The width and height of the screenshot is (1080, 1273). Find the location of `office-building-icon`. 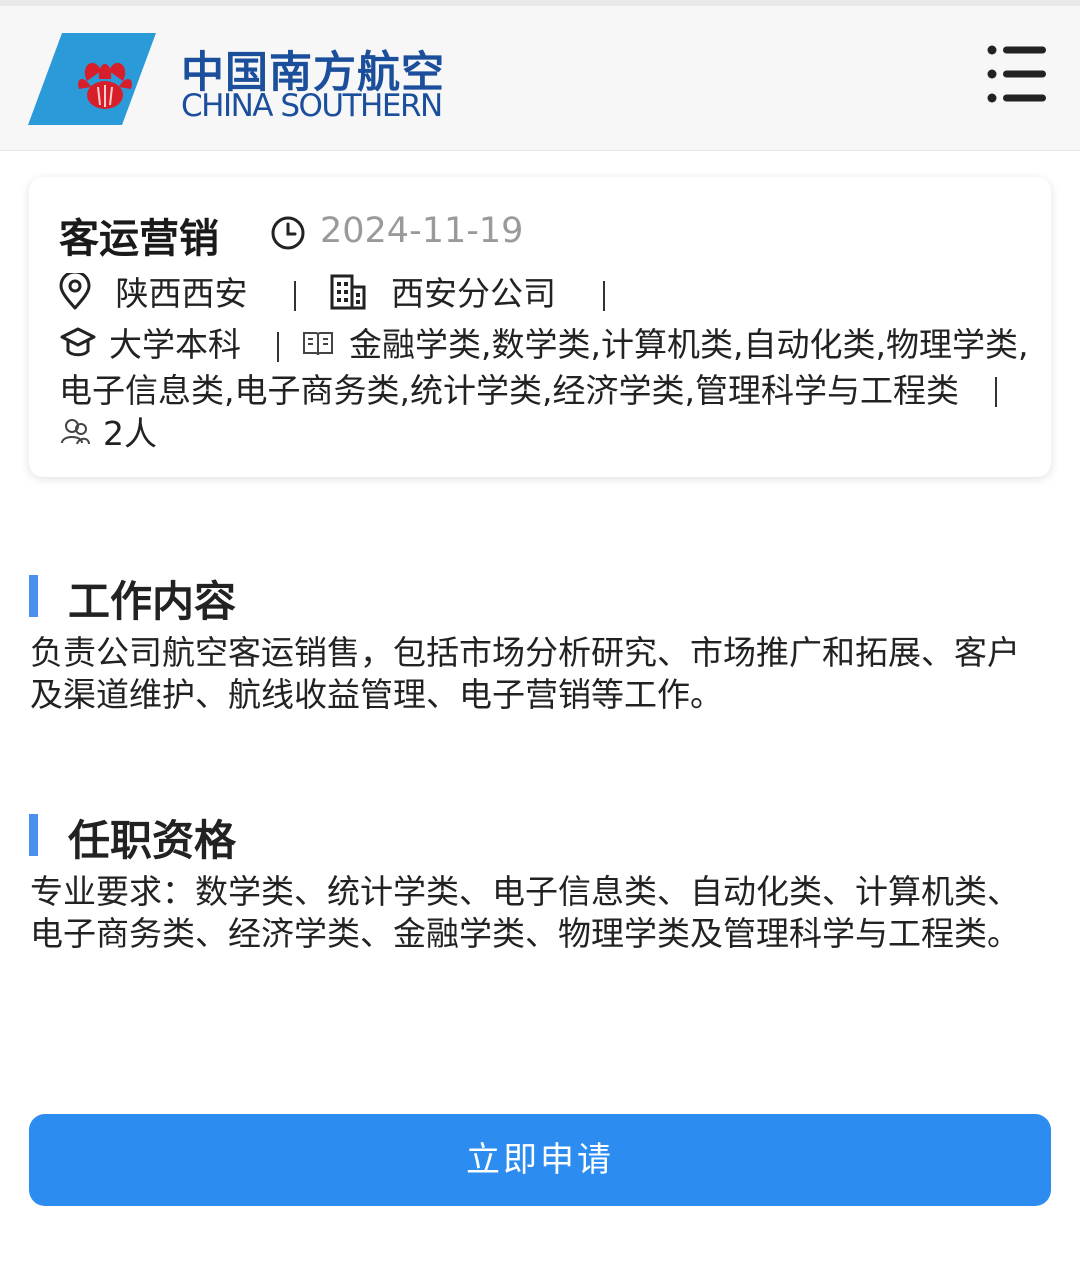

office-building-icon is located at coordinates (348, 296).